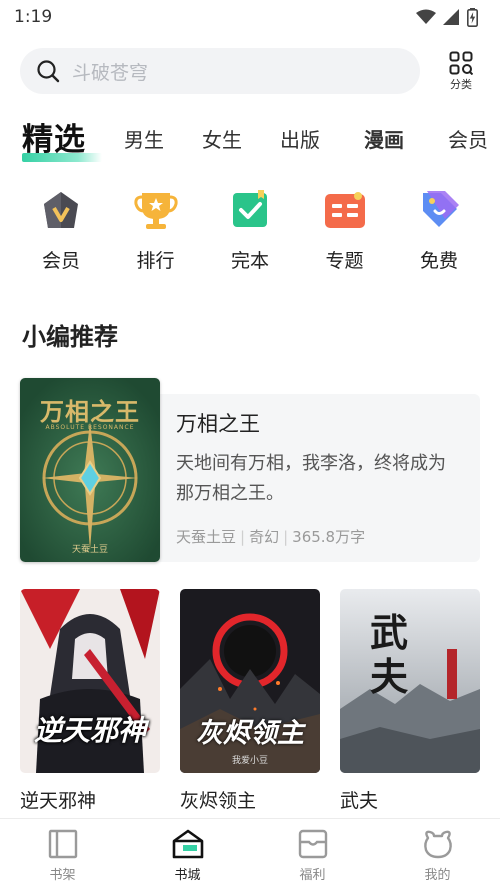  I want to click on status-icons, so click(447, 17).